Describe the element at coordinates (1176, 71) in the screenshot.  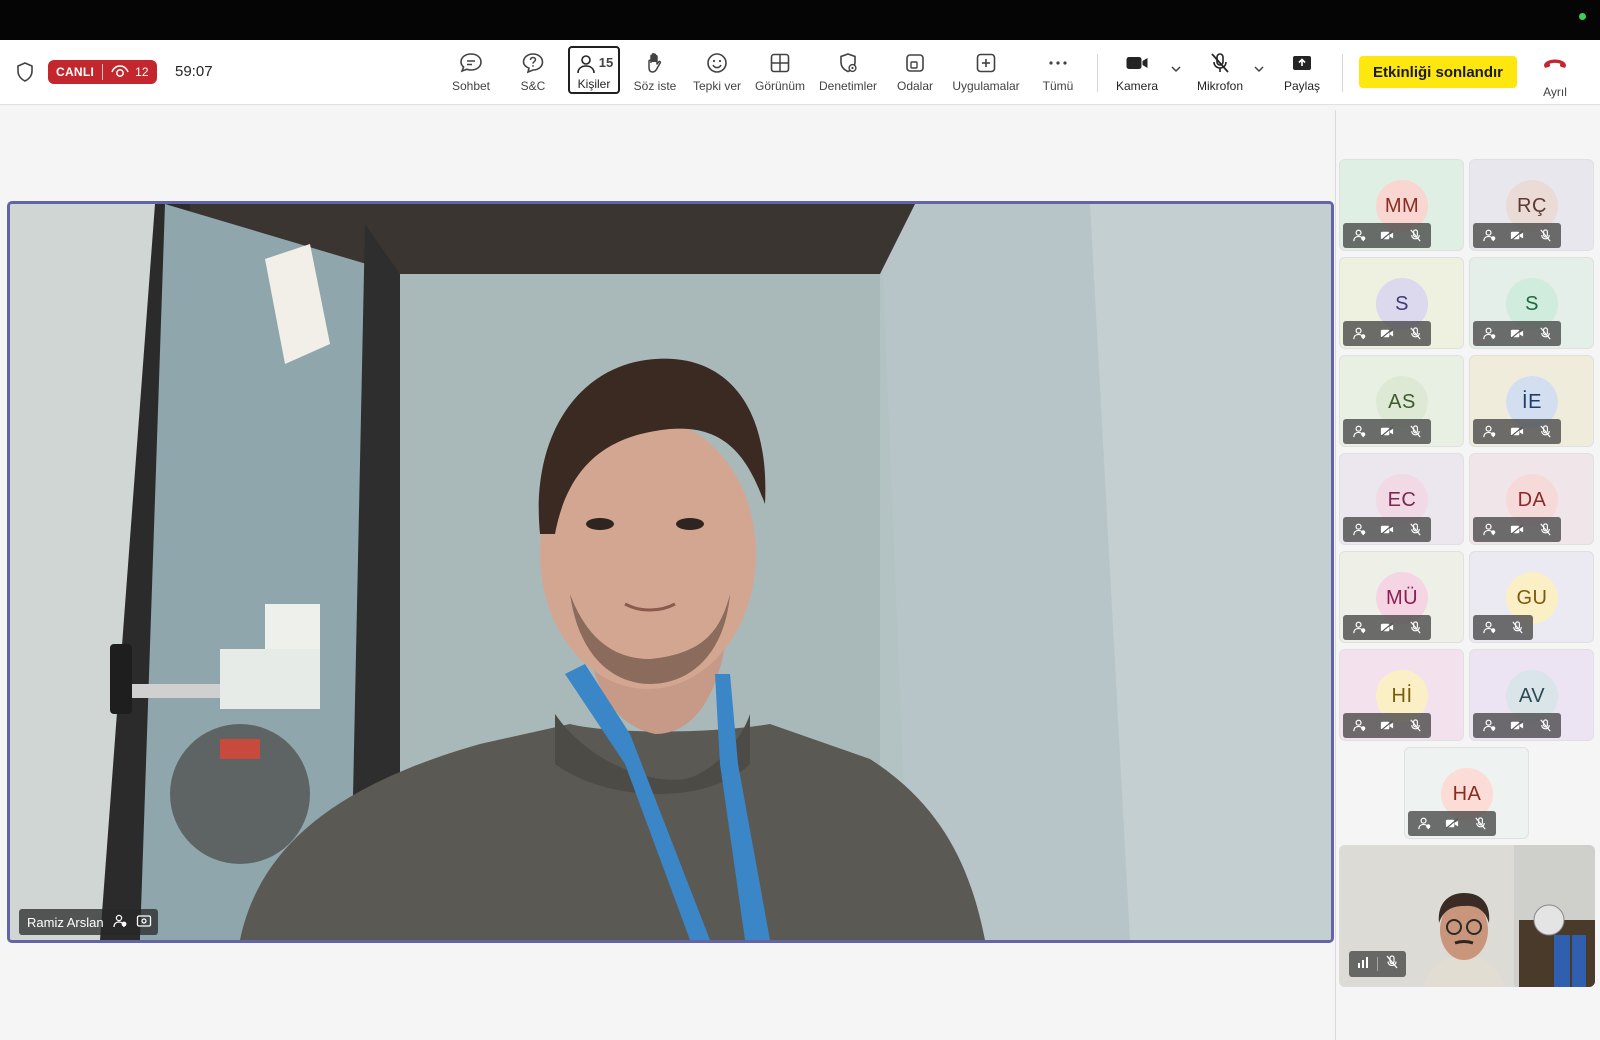
I see `camera-options-chevron-down-icon` at that location.